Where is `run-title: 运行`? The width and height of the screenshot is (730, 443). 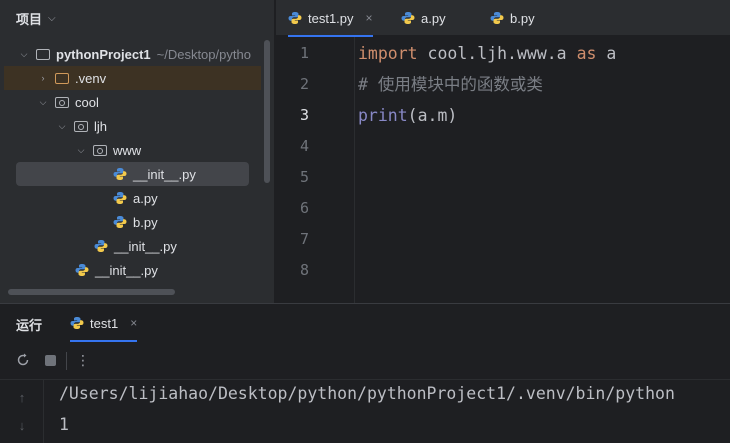
run-title: 运行 is located at coordinates (29, 325).